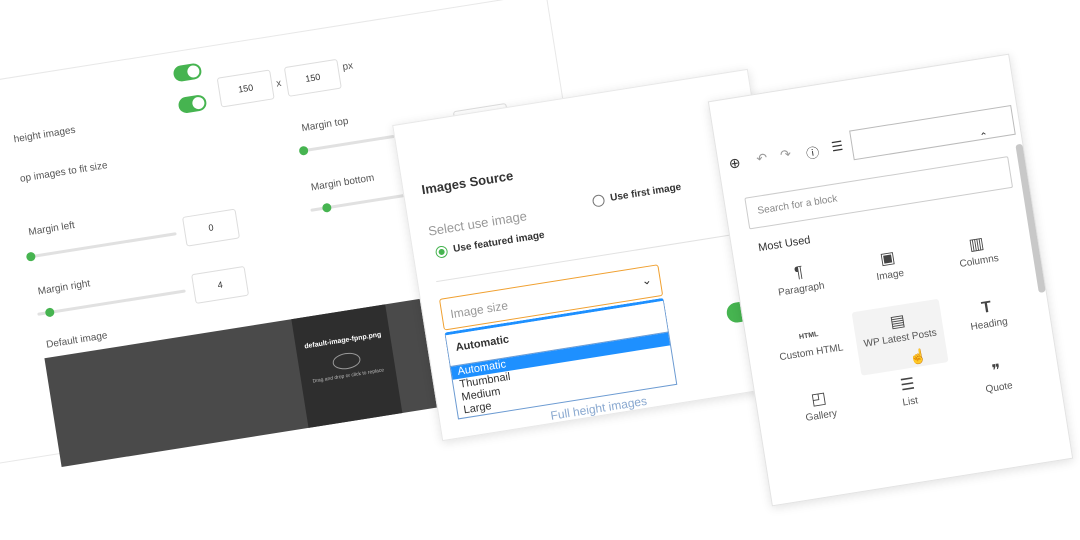 Image resolution: width=1080 pixels, height=540 pixels. What do you see at coordinates (467, 182) in the screenshot?
I see `panel-title: Images Source` at bounding box center [467, 182].